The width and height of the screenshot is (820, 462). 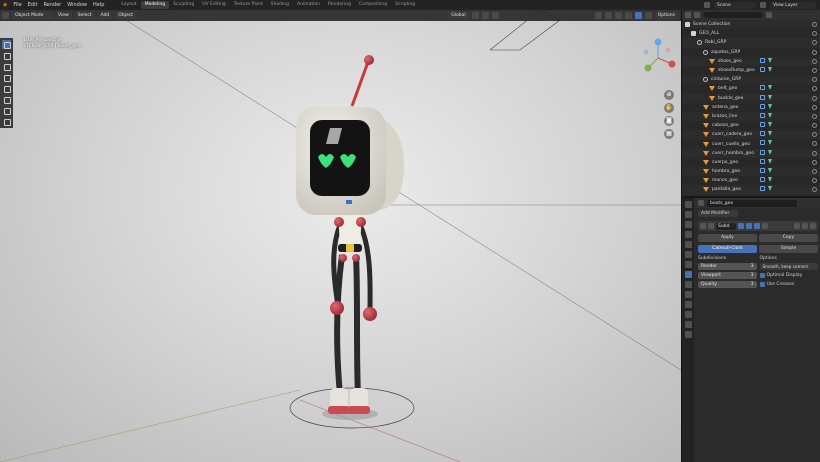 I want to click on outliner-row: Robi_GRP, so click(x=751, y=43).